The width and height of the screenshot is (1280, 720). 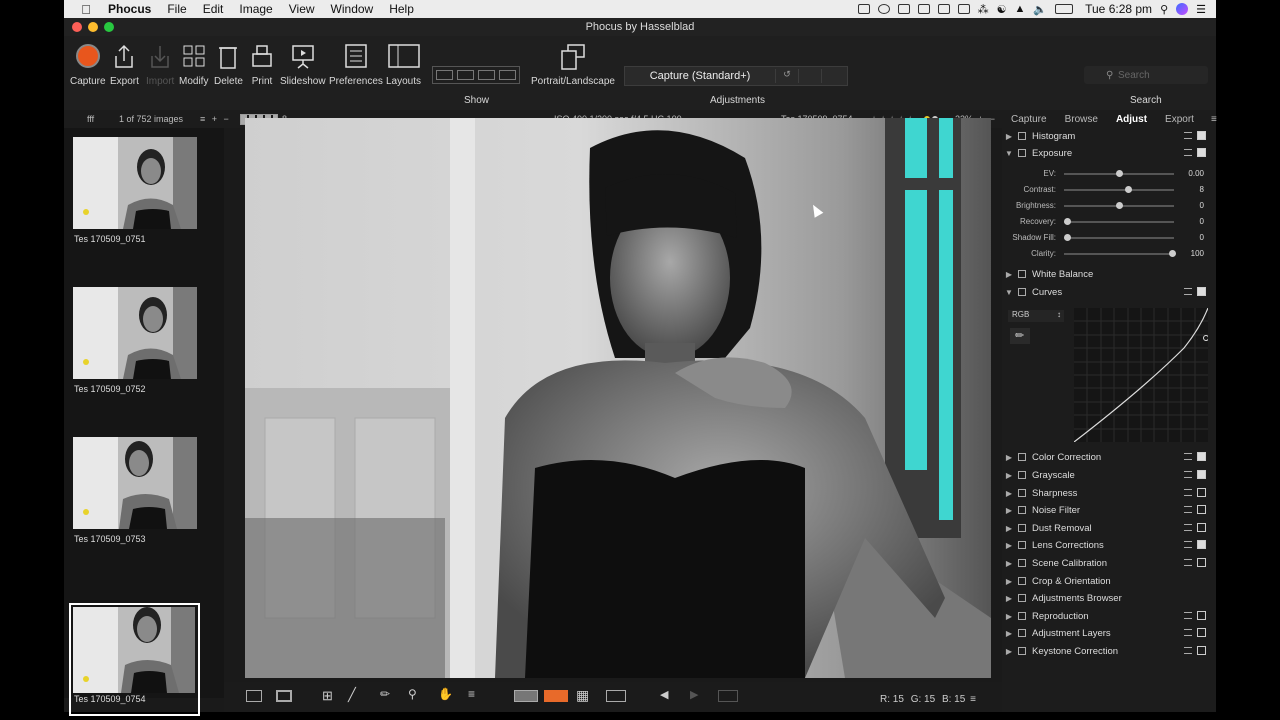 I want to click on spotlight-icon: ⚲, so click(x=1164, y=9).